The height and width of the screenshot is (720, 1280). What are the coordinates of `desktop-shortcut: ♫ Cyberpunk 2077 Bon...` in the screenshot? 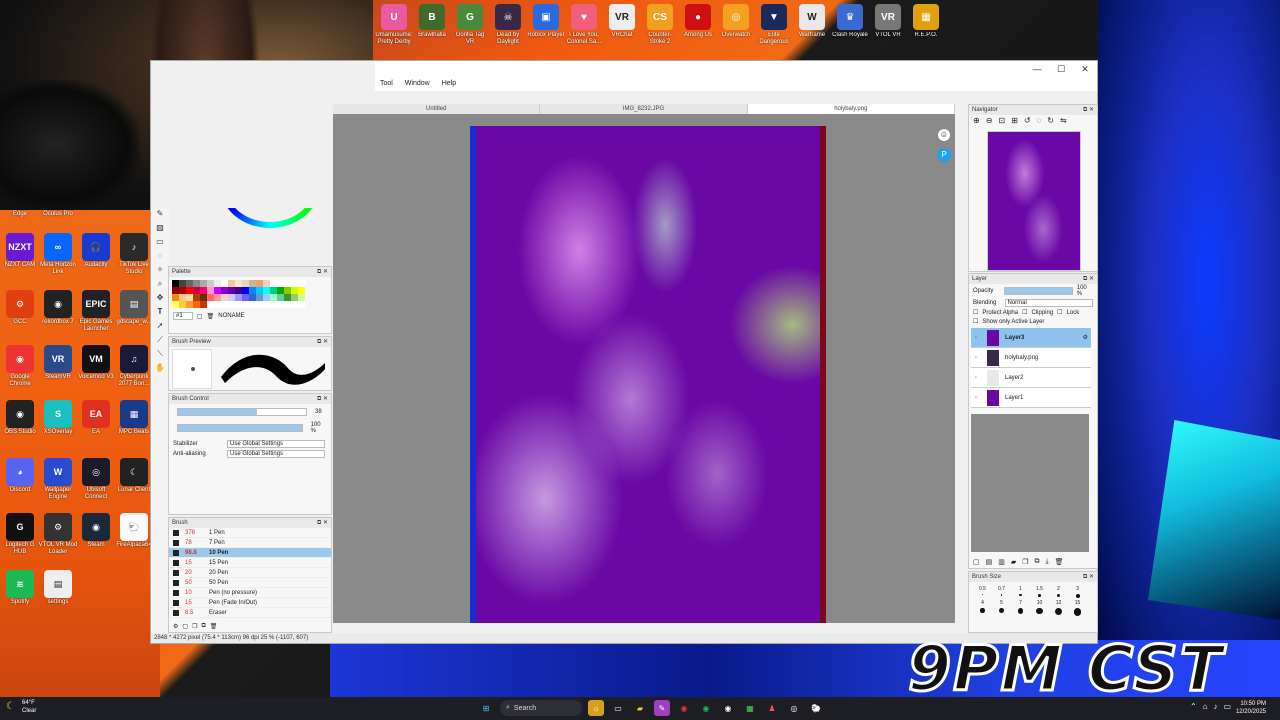 It's located at (134, 366).